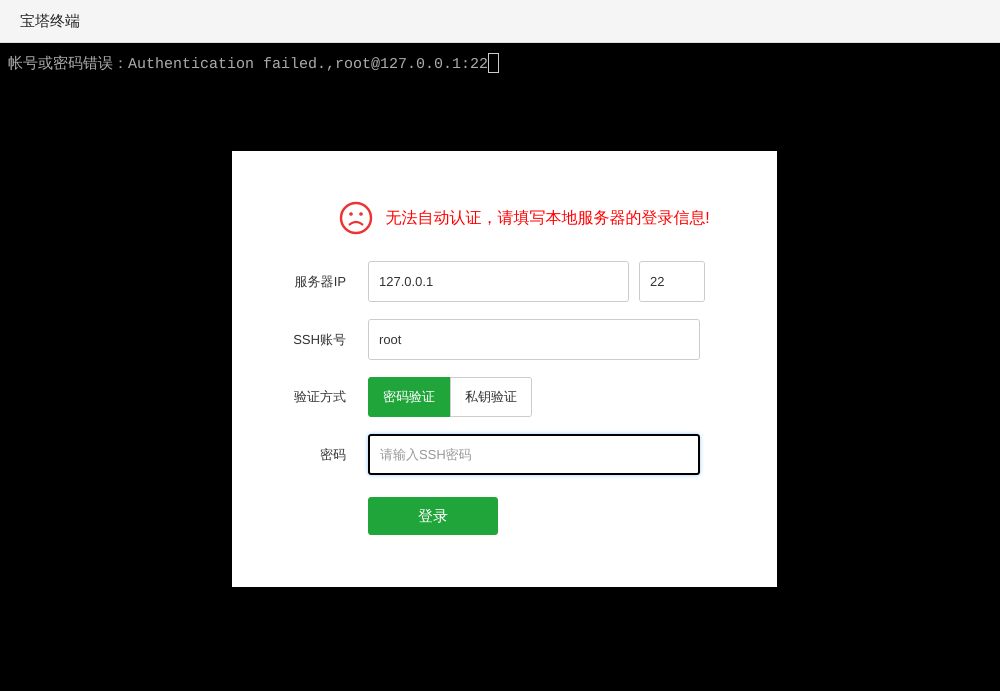 The height and width of the screenshot is (691, 1000). I want to click on account-field: root, so click(534, 339).